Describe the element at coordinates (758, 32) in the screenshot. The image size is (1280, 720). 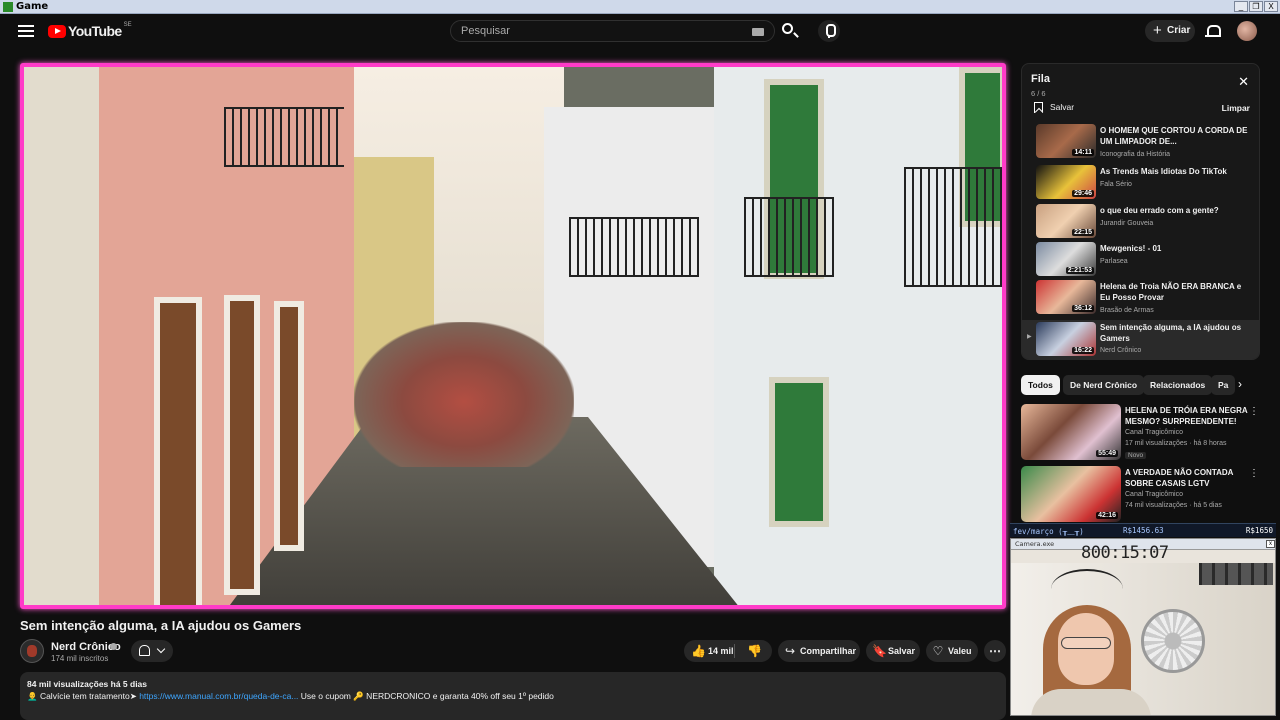
I see `keyboard-icon` at that location.